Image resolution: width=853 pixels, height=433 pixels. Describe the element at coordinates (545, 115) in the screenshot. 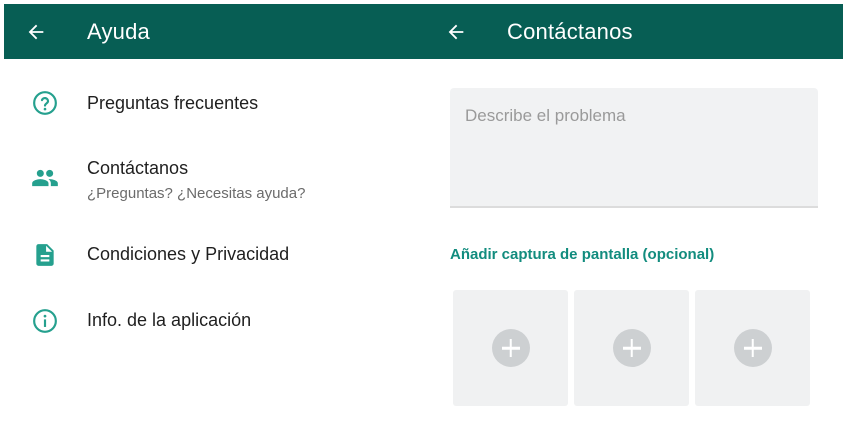

I see `problem-placeholder: Describe el problema` at that location.